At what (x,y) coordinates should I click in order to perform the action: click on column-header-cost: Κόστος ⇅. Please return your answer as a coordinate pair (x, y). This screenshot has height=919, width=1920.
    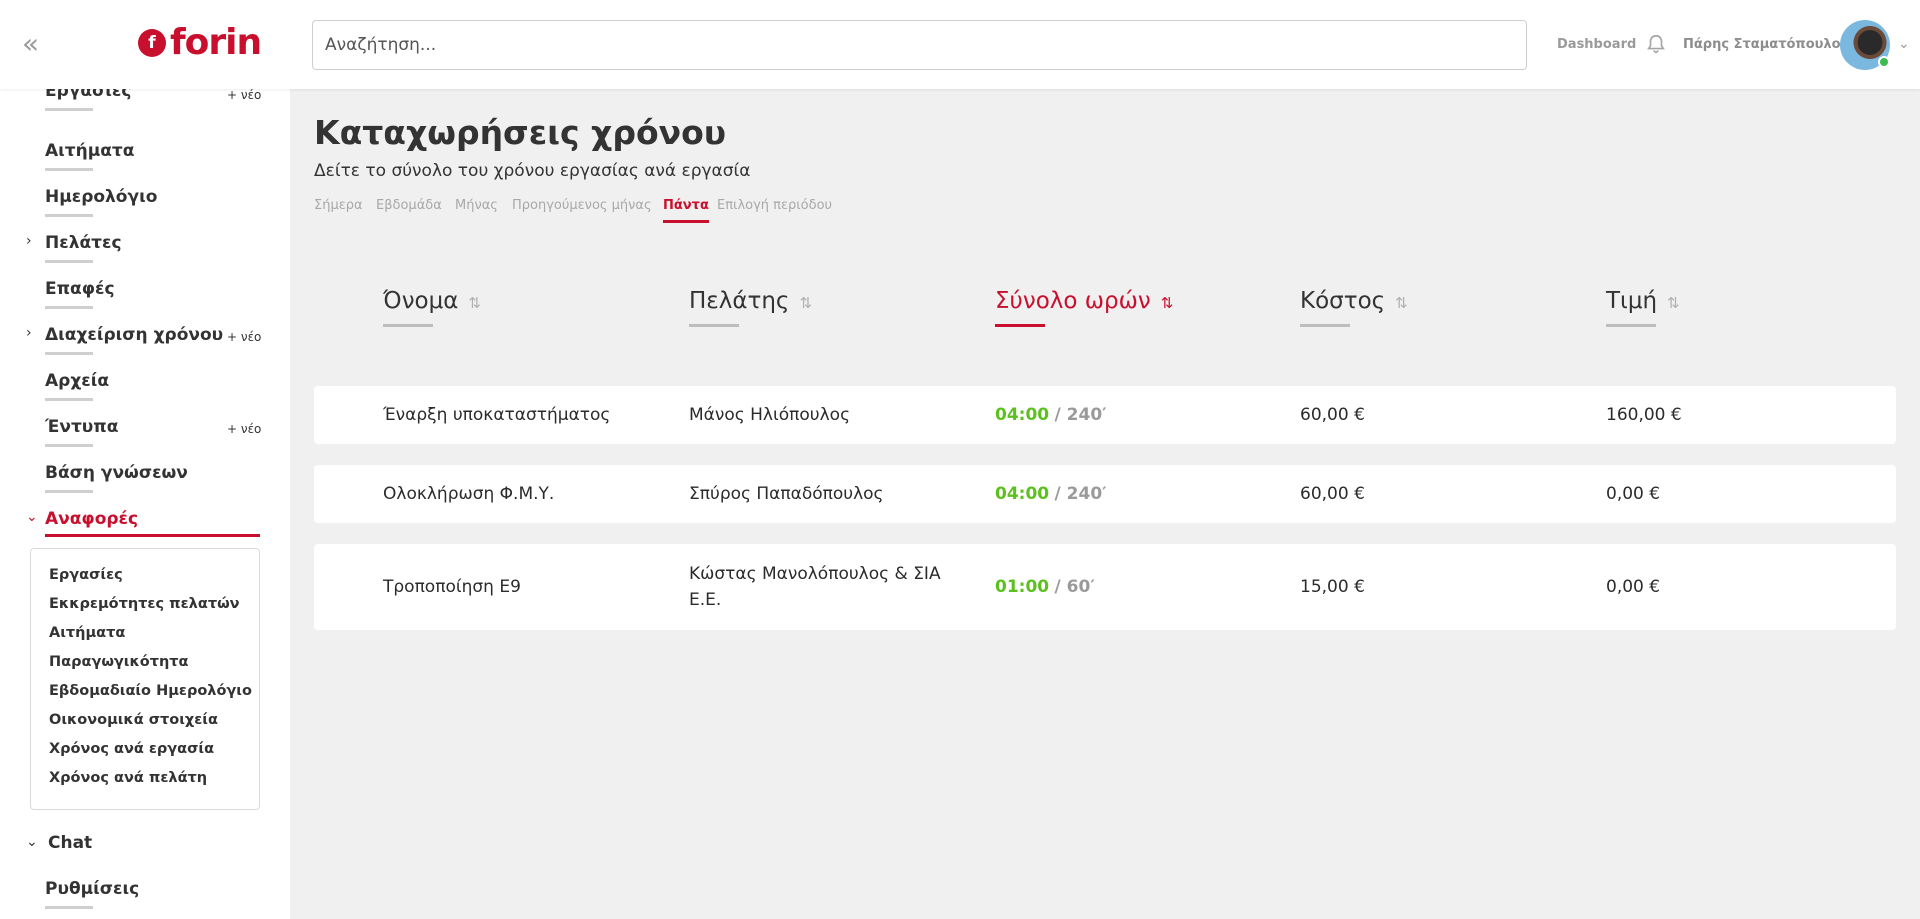
    Looking at the image, I should click on (1354, 307).